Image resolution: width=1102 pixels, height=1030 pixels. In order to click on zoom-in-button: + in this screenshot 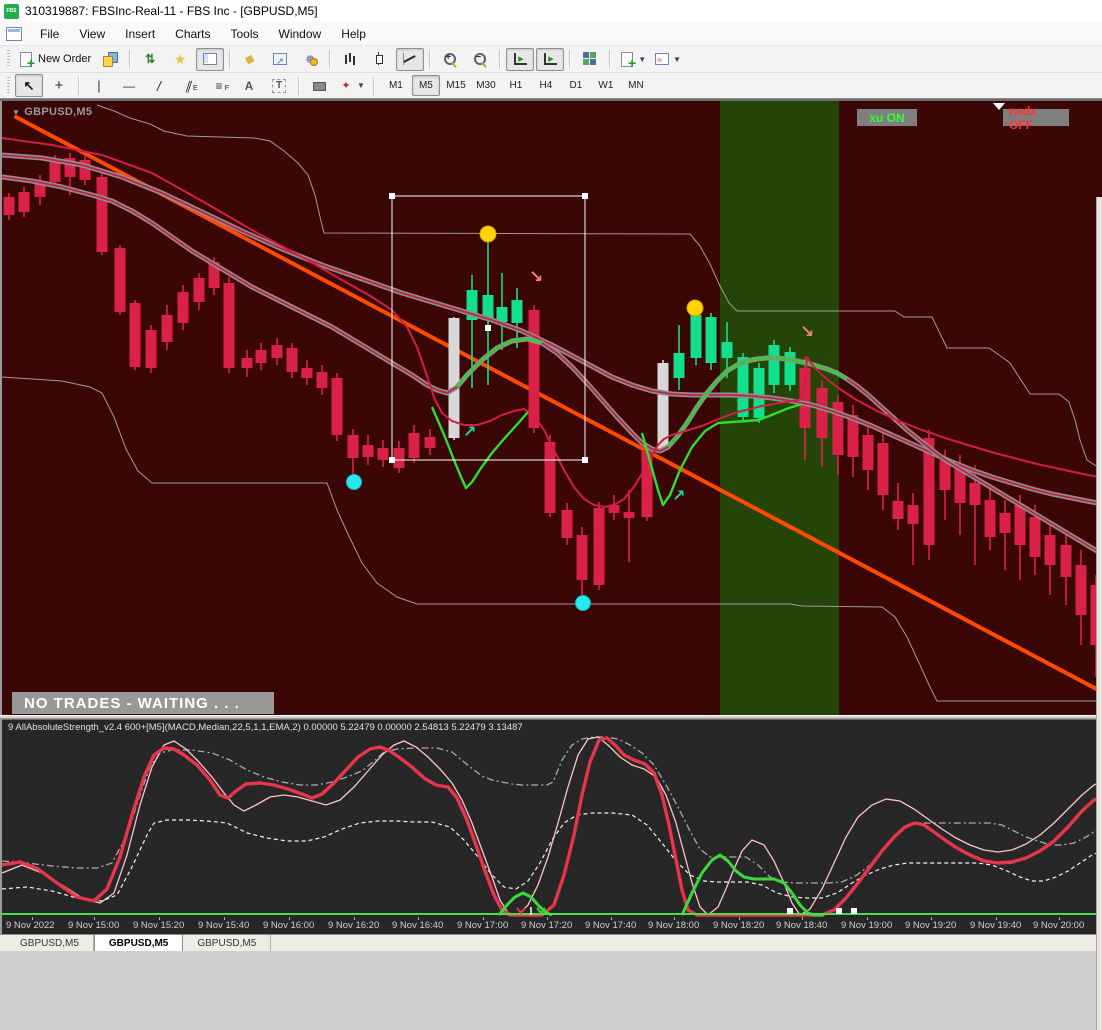, I will do `click(450, 59)`.